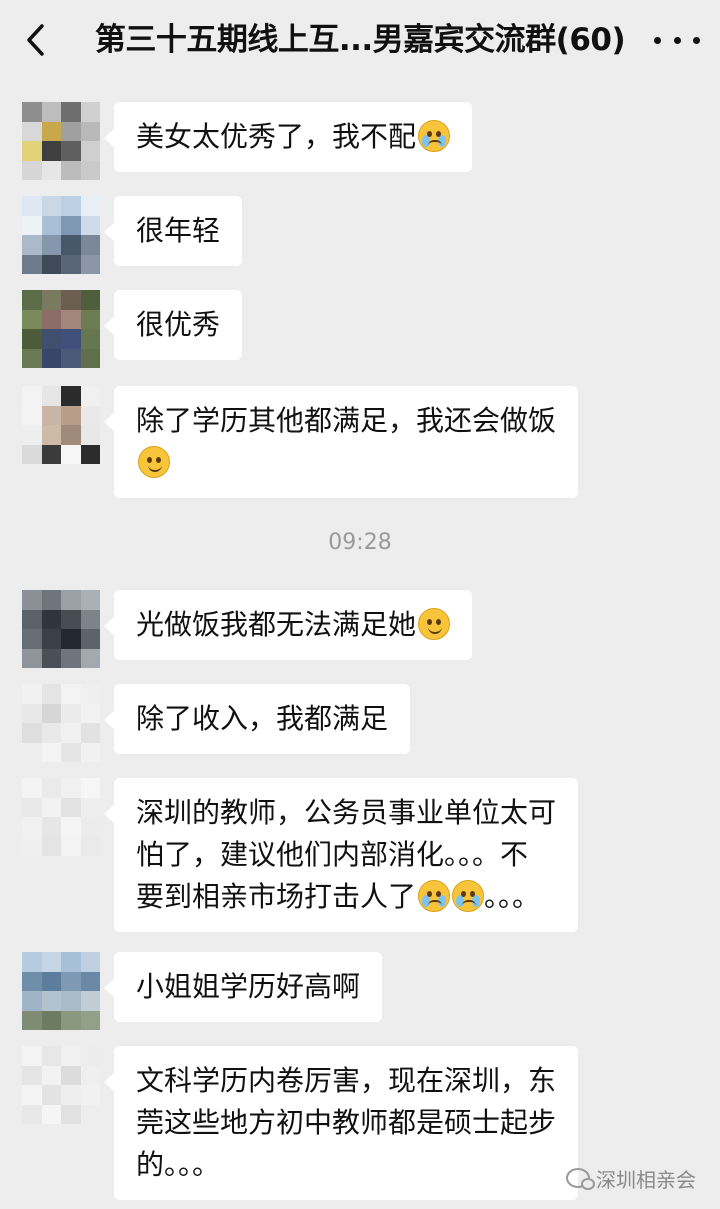 This screenshot has width=720, height=1209. What do you see at coordinates (468, 896) in the screenshot?
I see `crying-emoji-icon` at bounding box center [468, 896].